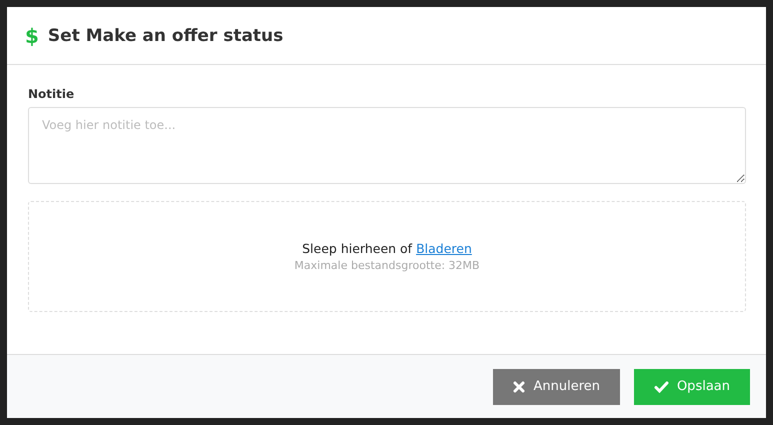  I want to click on dollar-icon: $, so click(32, 36).